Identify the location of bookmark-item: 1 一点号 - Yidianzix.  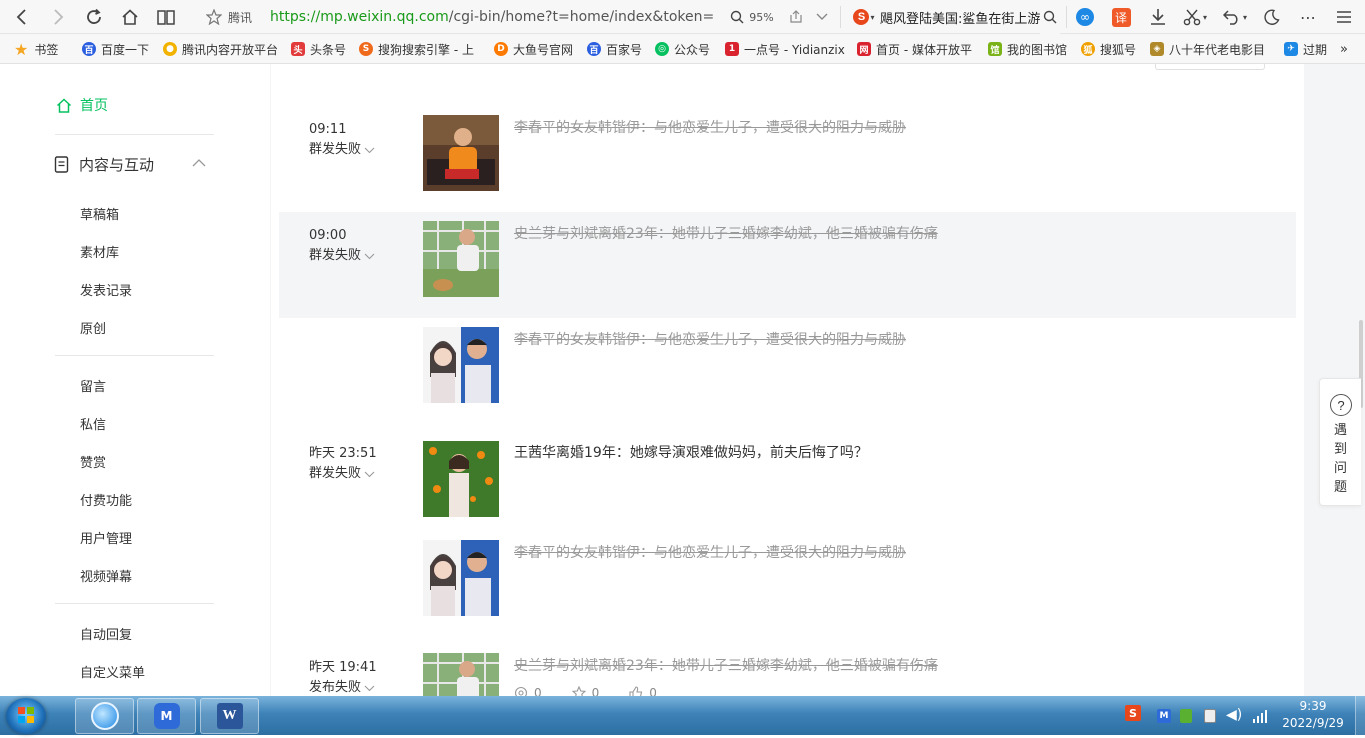
(785, 48).